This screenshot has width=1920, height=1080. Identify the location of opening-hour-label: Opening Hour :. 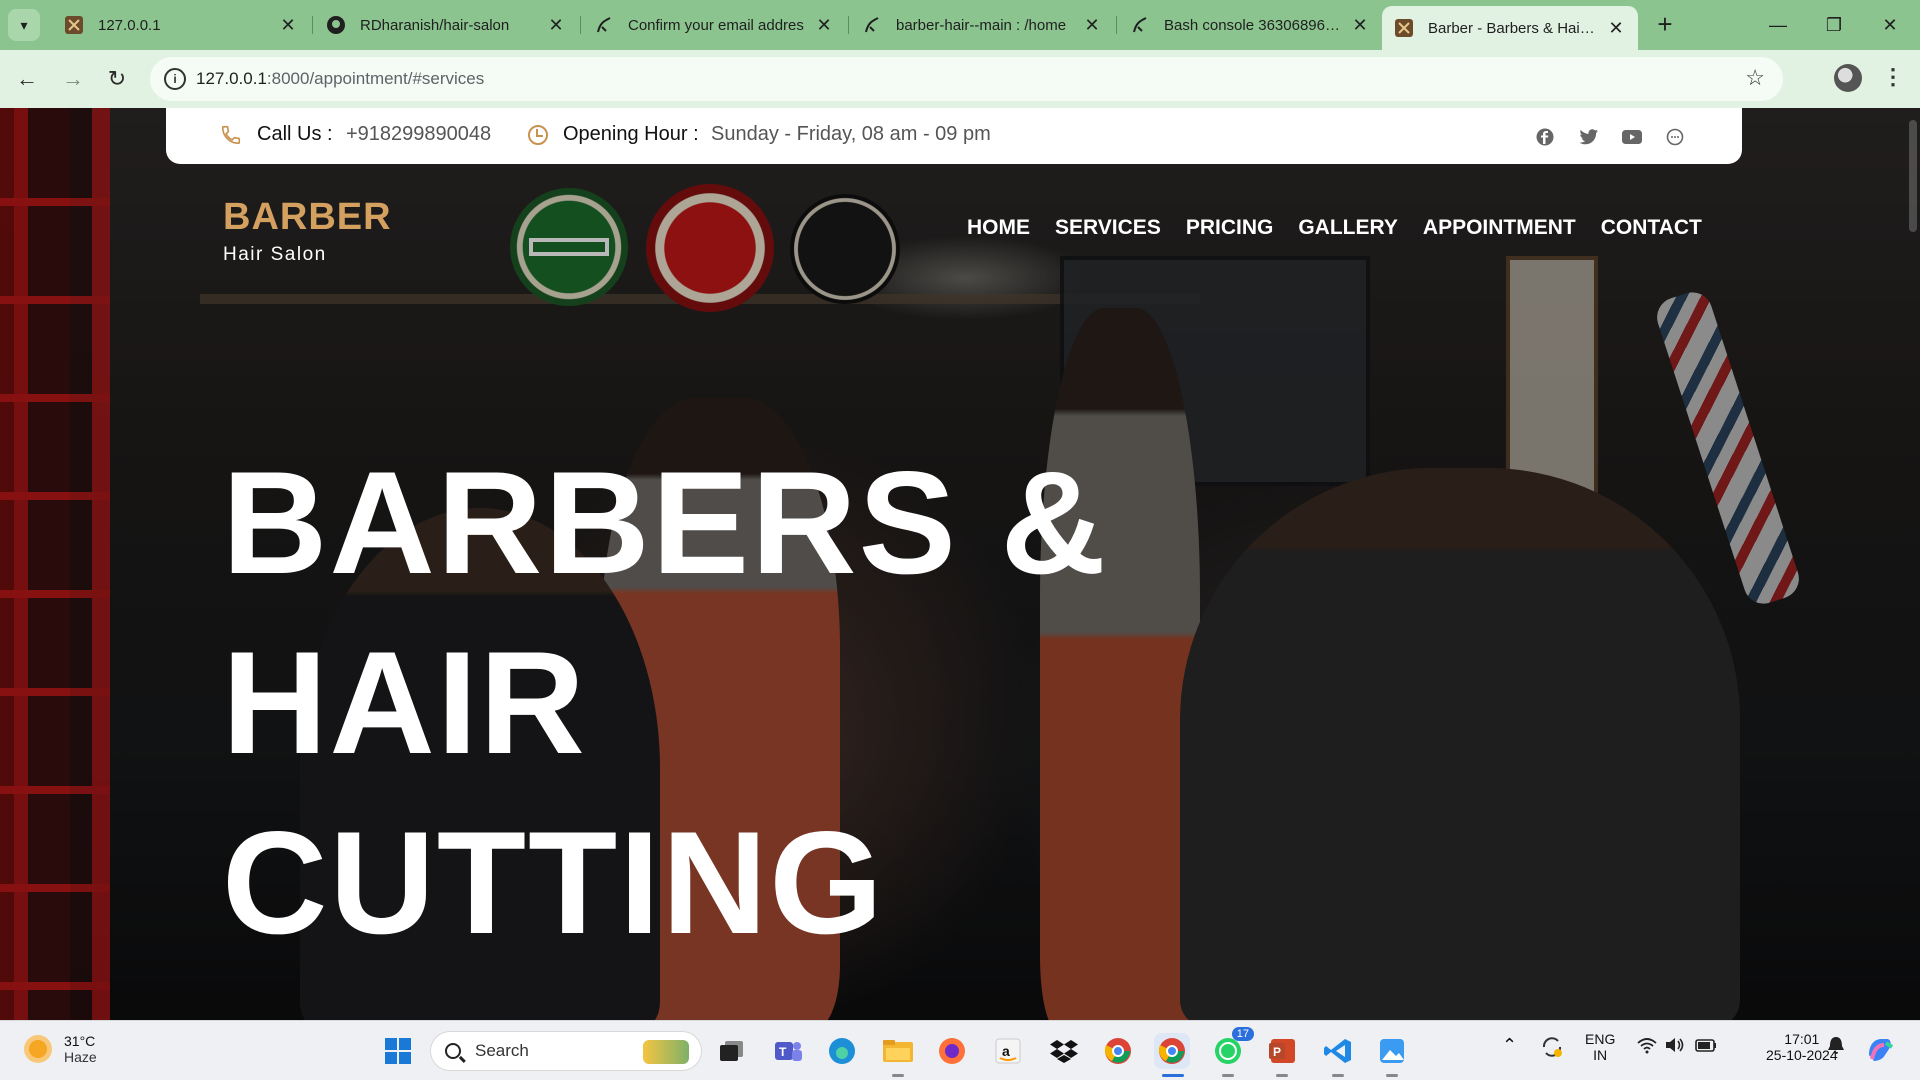
(631, 134).